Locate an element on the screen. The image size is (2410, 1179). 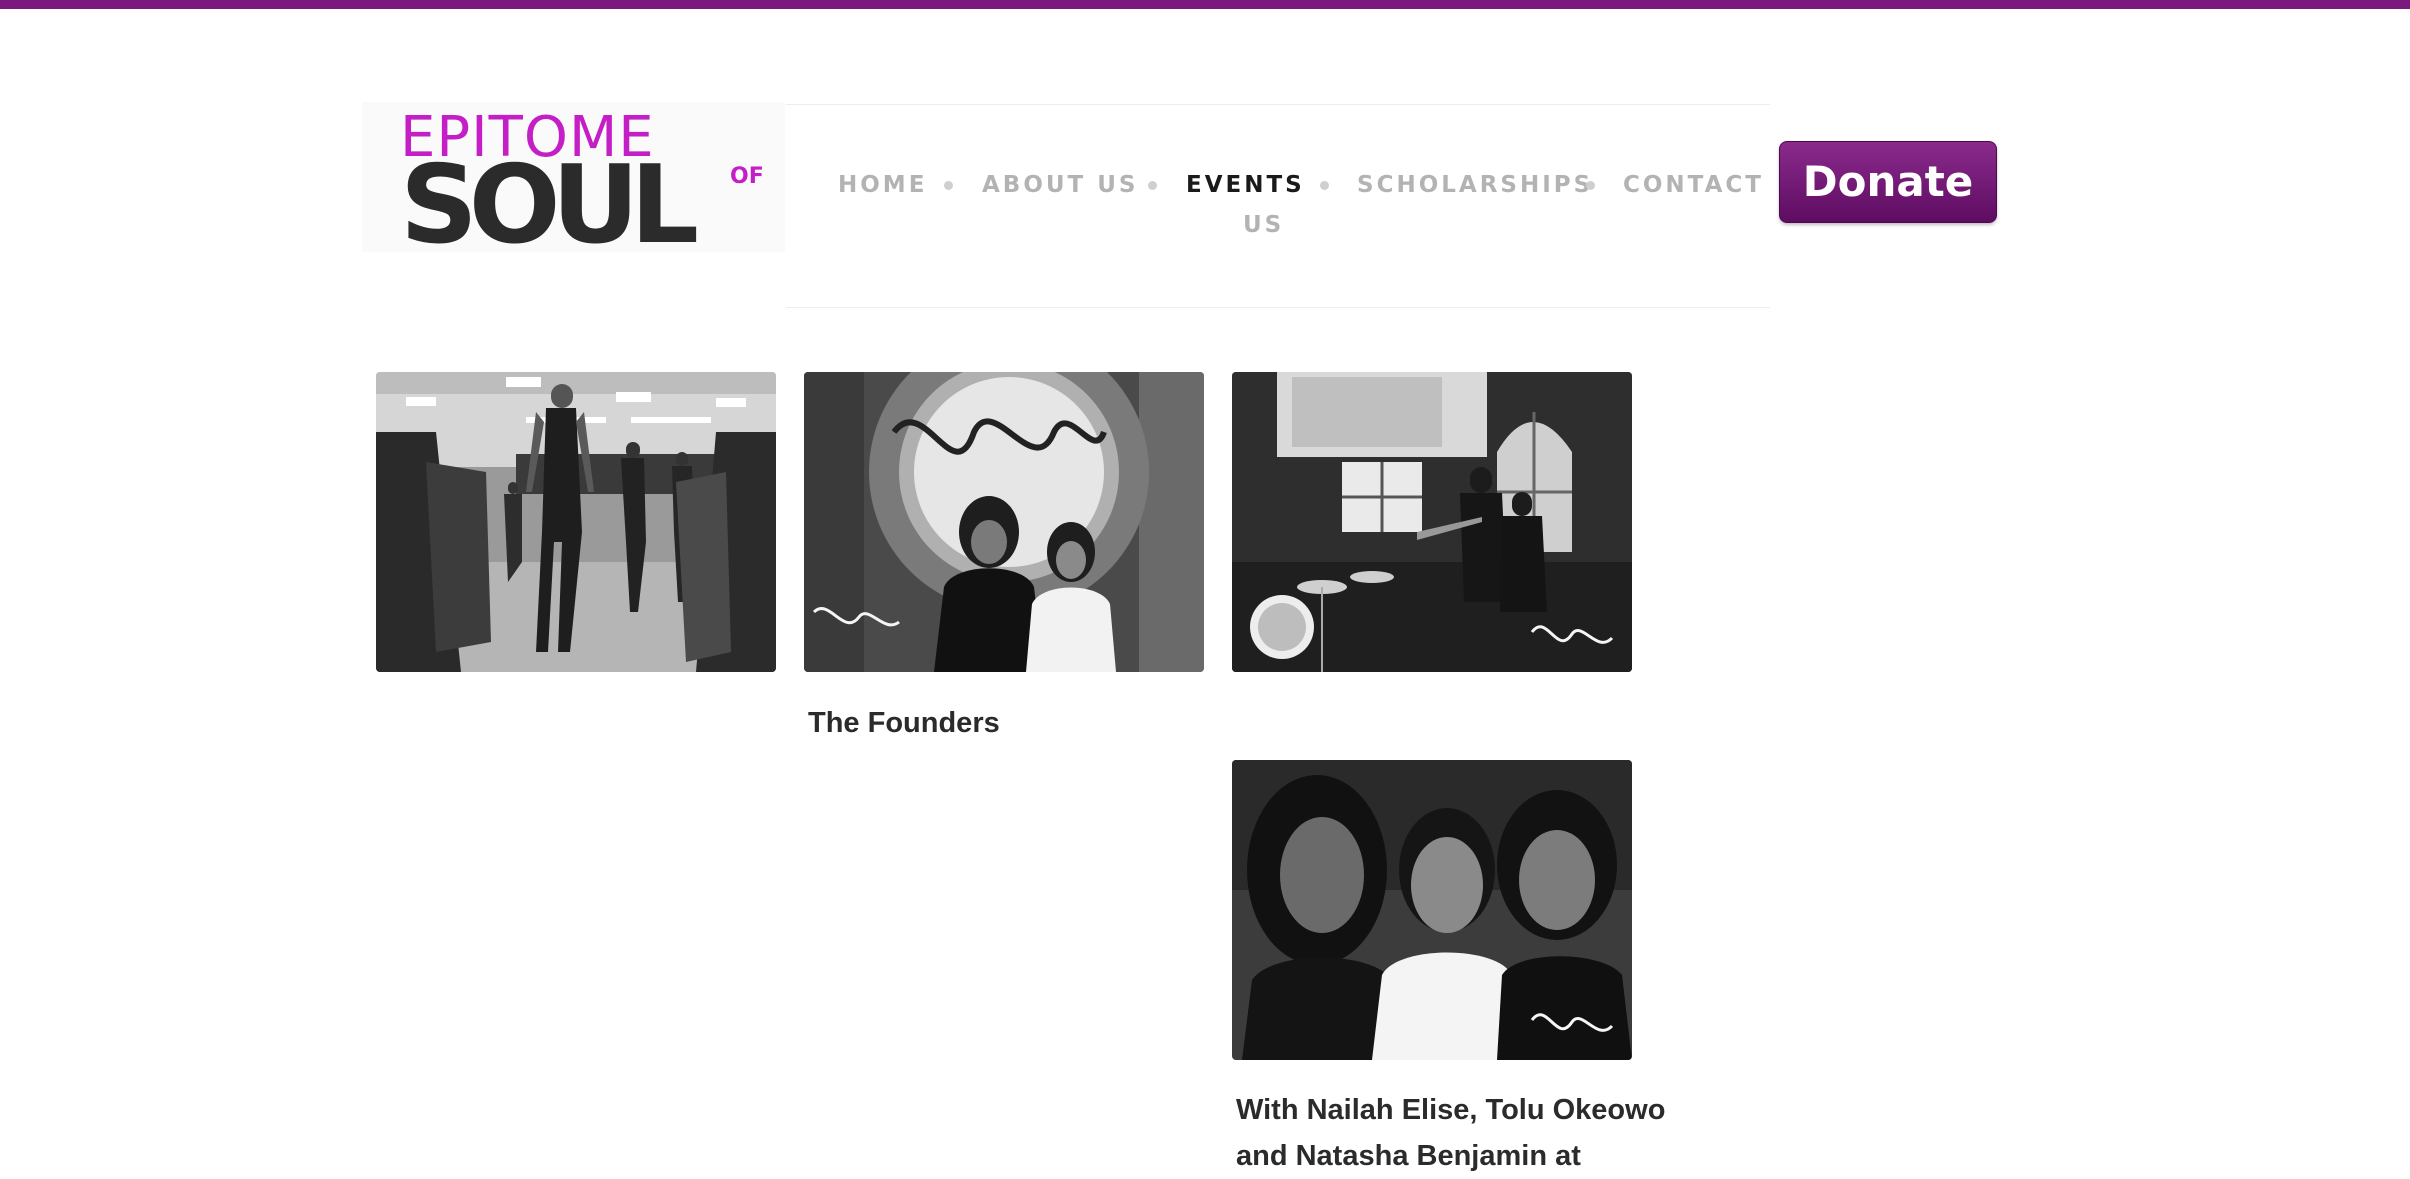
donate-button: Donate is located at coordinates (1888, 182).